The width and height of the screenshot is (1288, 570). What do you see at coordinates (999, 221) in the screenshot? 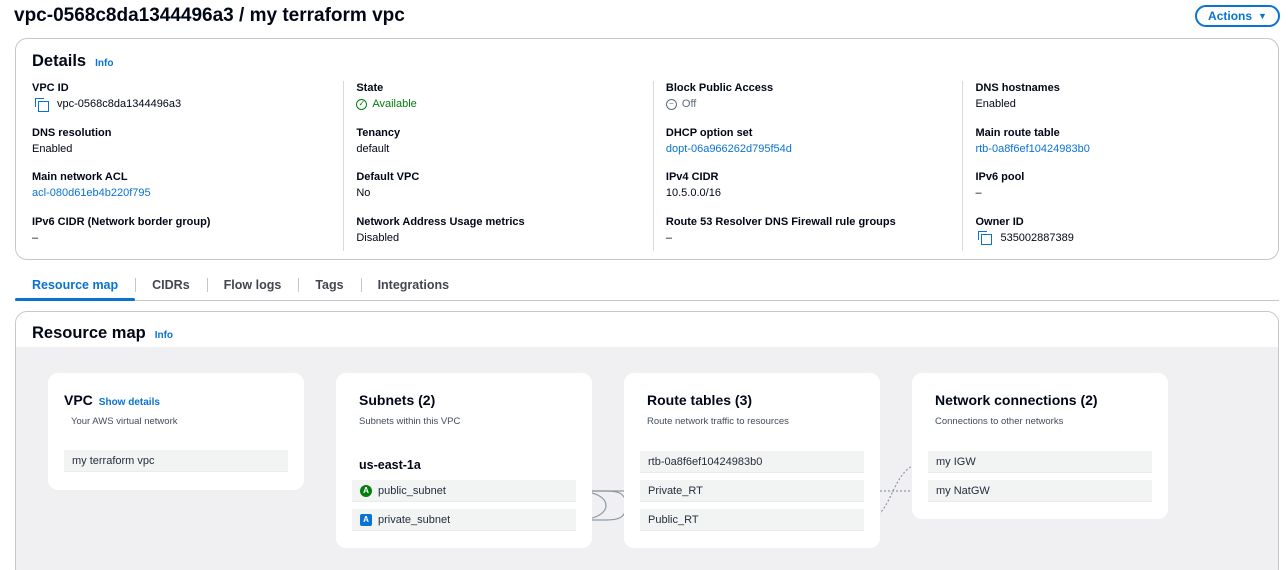
I see `owner-id-label: Owner ID` at bounding box center [999, 221].